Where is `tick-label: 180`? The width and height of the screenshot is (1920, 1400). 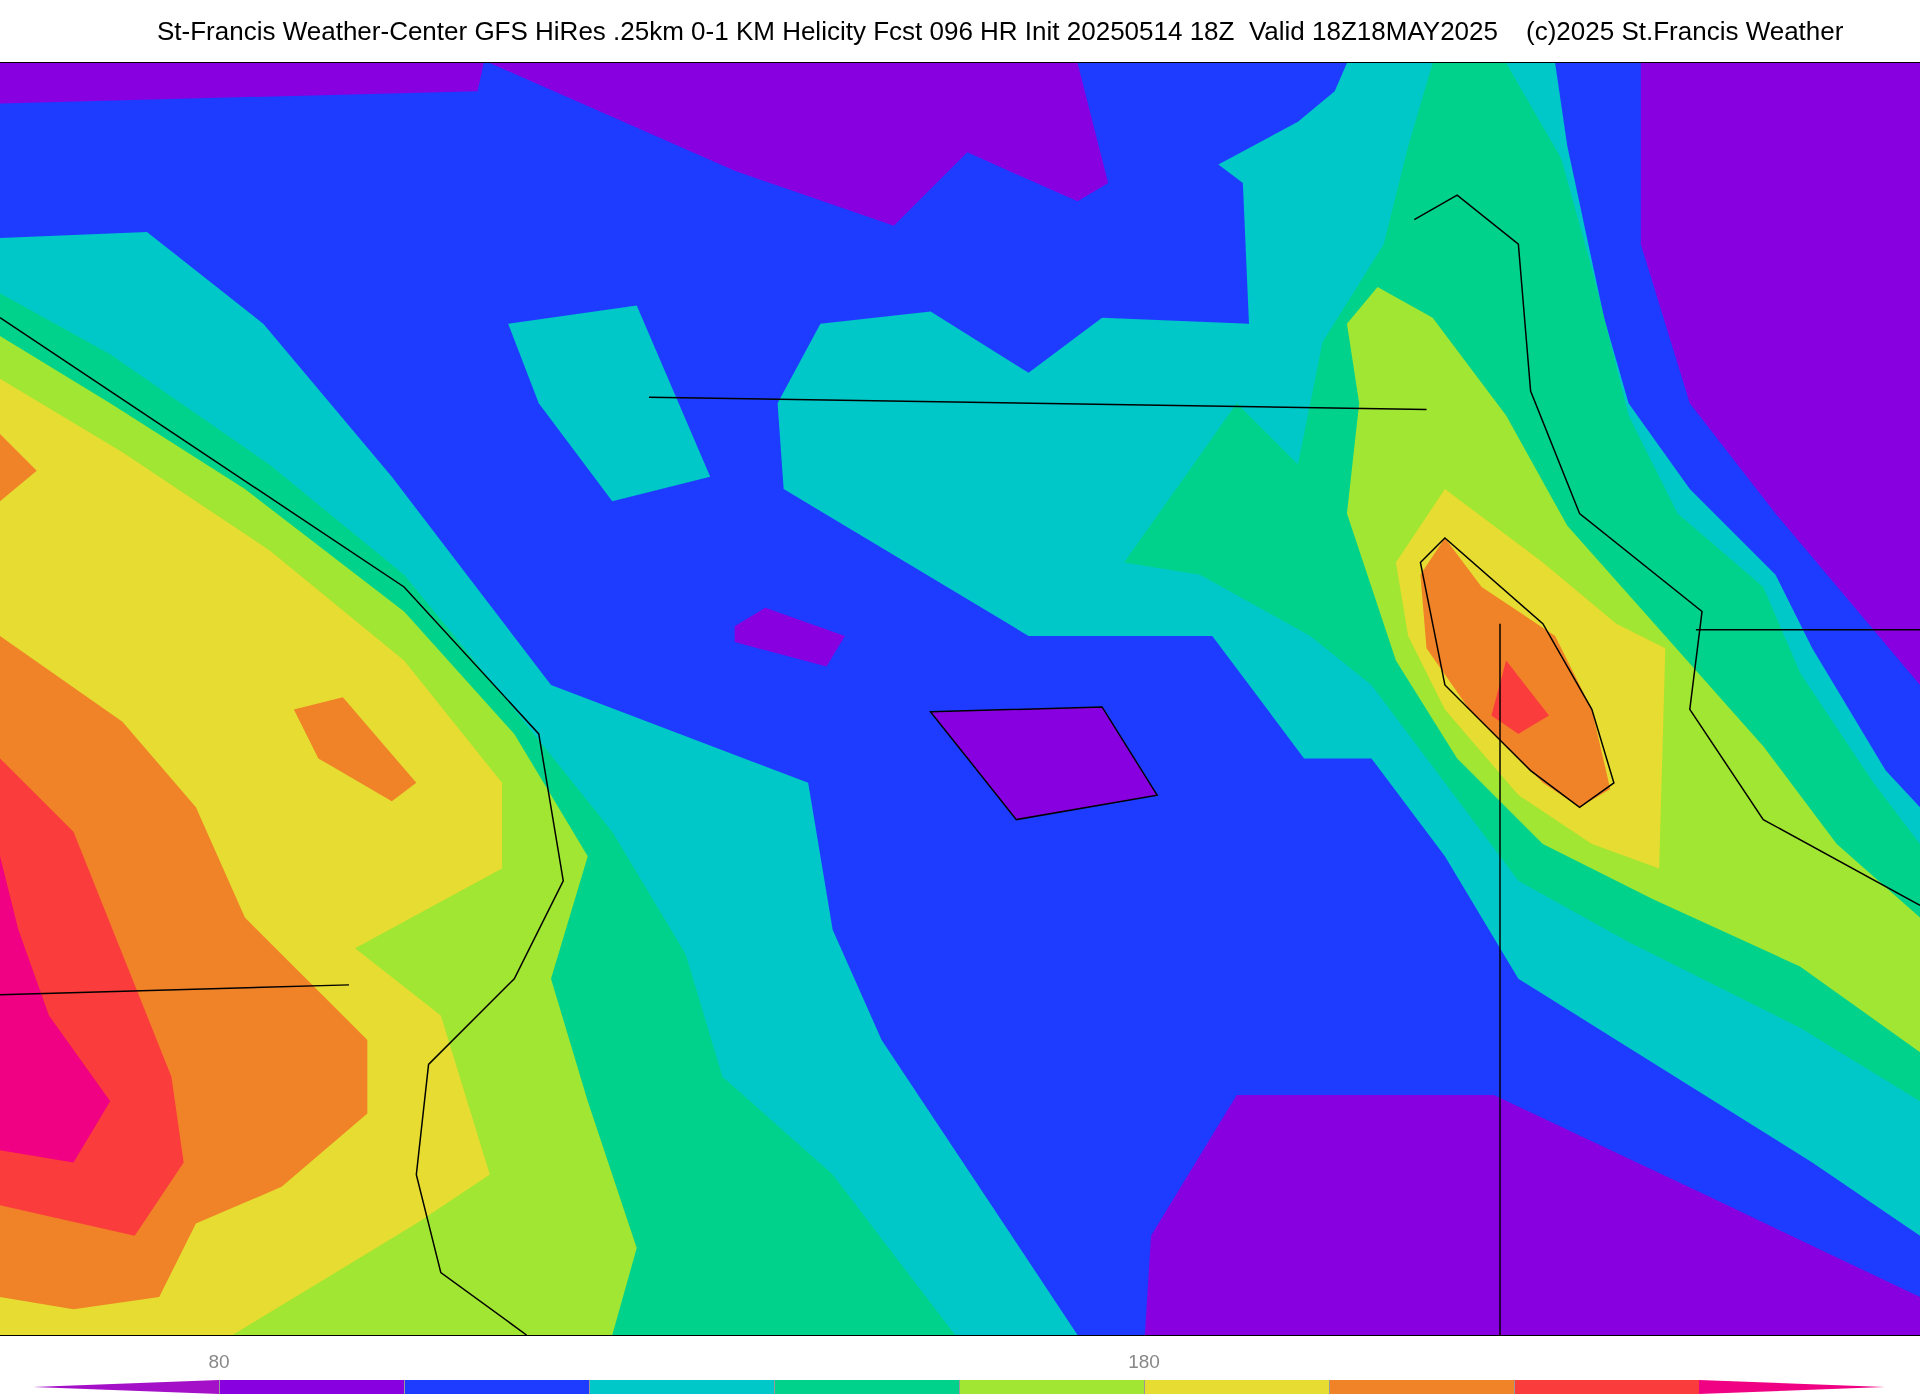
tick-label: 180 is located at coordinates (1144, 1361).